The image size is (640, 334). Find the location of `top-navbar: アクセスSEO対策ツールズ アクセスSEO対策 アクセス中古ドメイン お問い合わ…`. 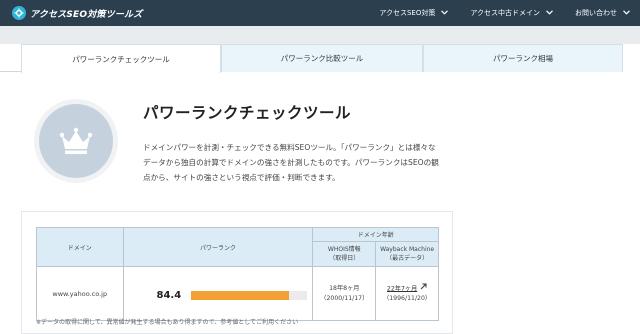

top-navbar: アクセスSEO対策ツールズ アクセスSEO対策 アクセス中古ドメイン お問い合わ… is located at coordinates (320, 13).